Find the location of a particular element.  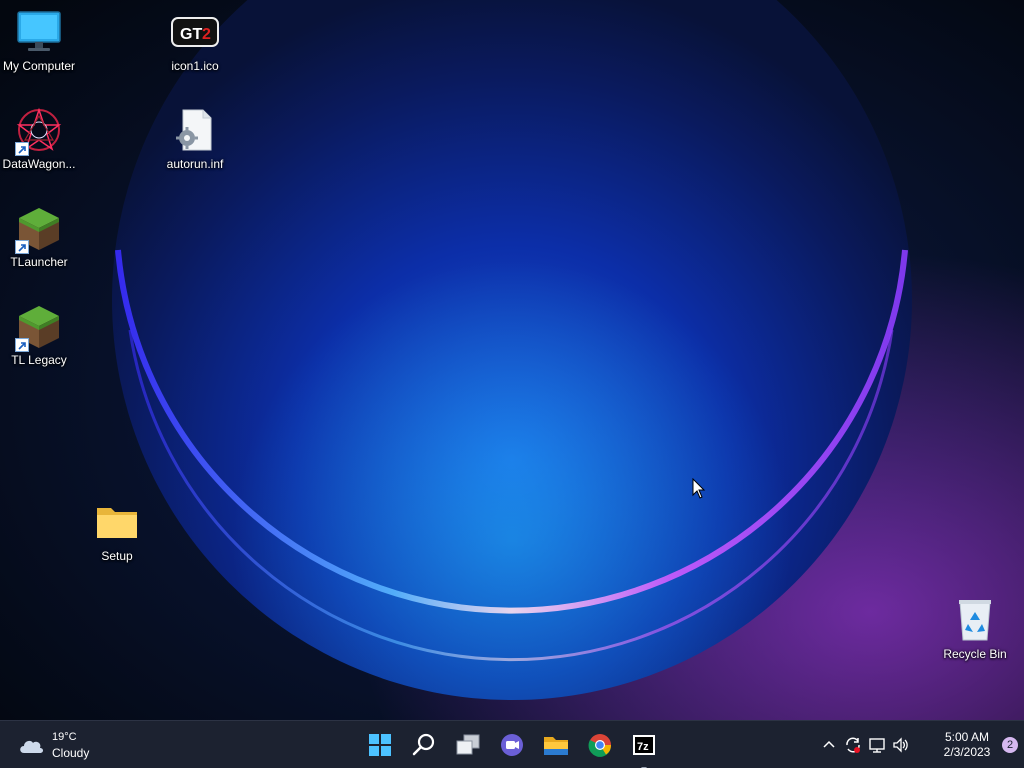

desktop-icon-label: Recycle Bin is located at coordinates (975, 654).